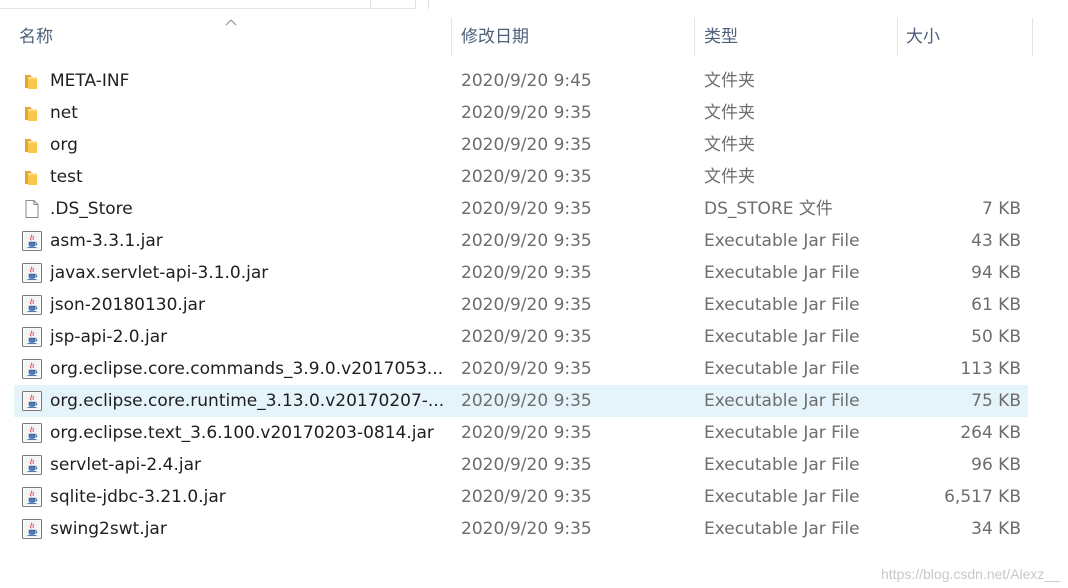  I want to click on column-header-size: 大小, so click(965, 37).